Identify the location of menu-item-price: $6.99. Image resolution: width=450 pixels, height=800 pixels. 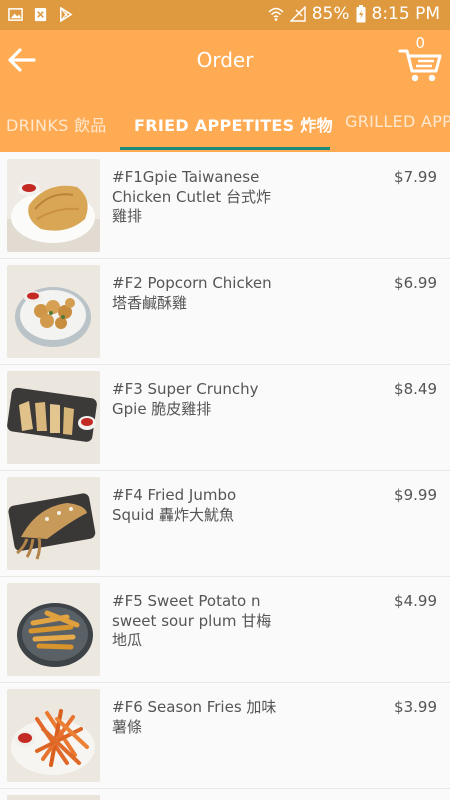
(415, 283).